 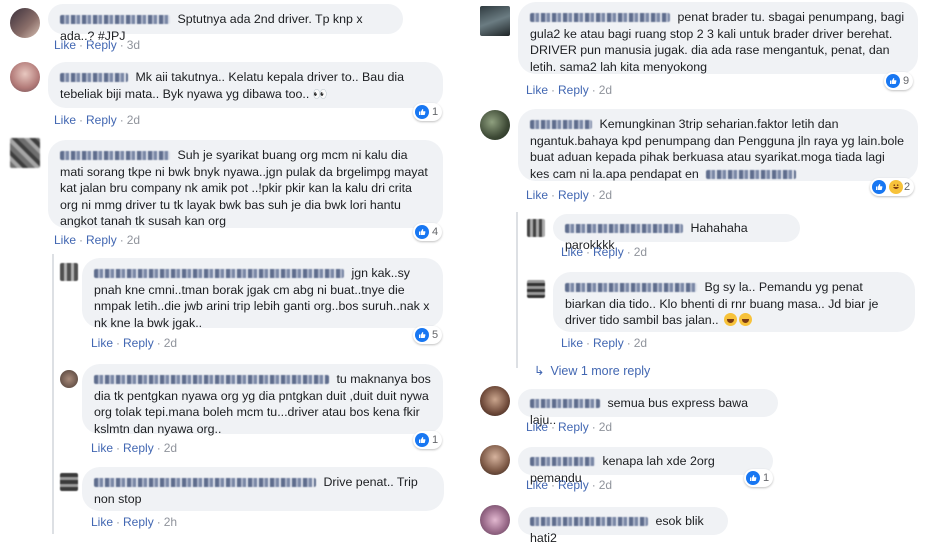 I want to click on reaction-number: 9, so click(x=906, y=81).